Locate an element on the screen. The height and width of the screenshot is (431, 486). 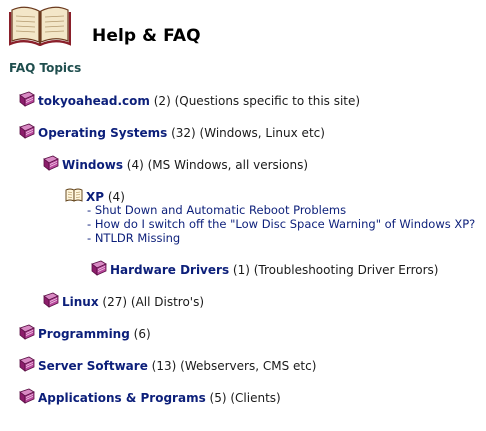
faq-question-link: - NTLDR Missing is located at coordinates (281, 238).